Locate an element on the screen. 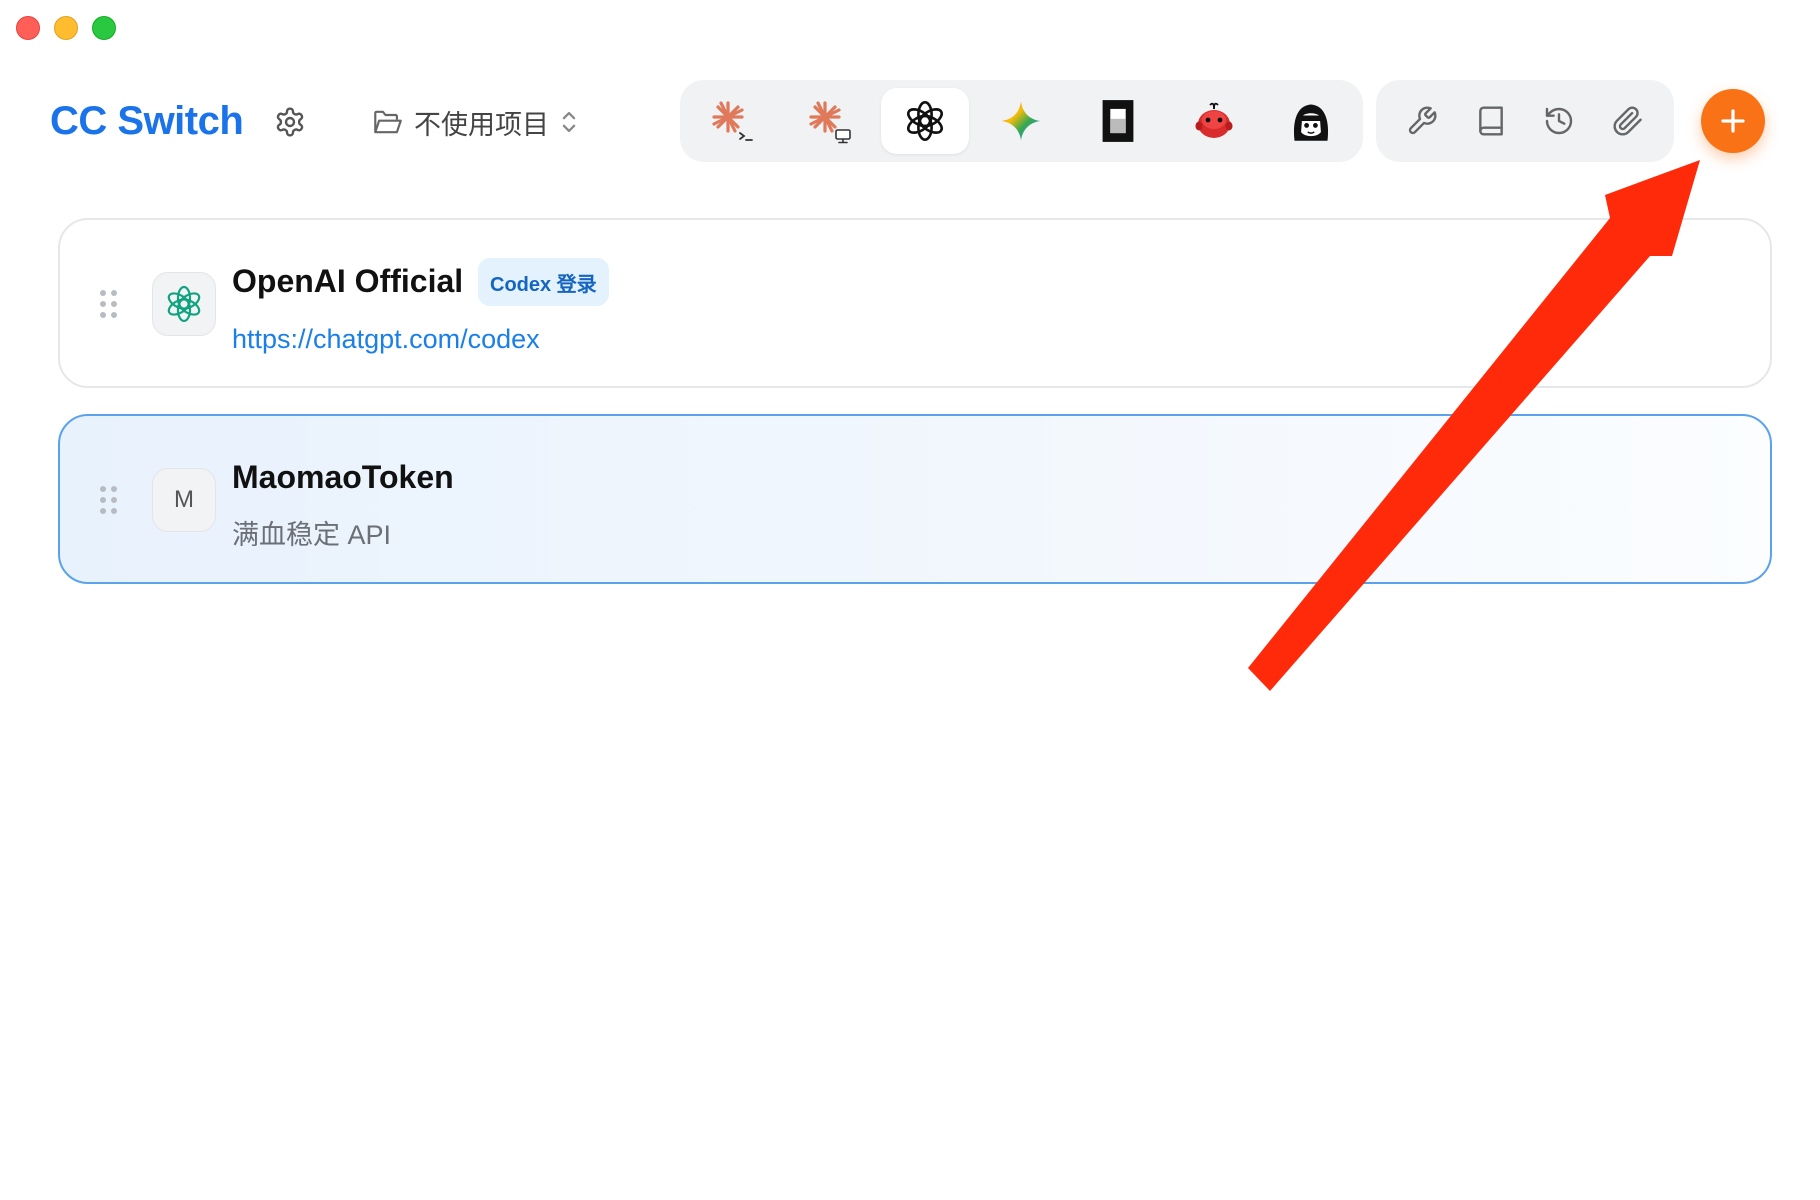 This screenshot has height=1200, width=1820. provider-card-maomaotoken: M MaomaoToken 满血稳定 API is located at coordinates (915, 499).